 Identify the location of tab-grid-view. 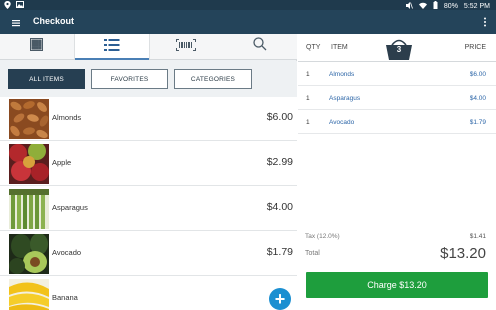
(37, 46).